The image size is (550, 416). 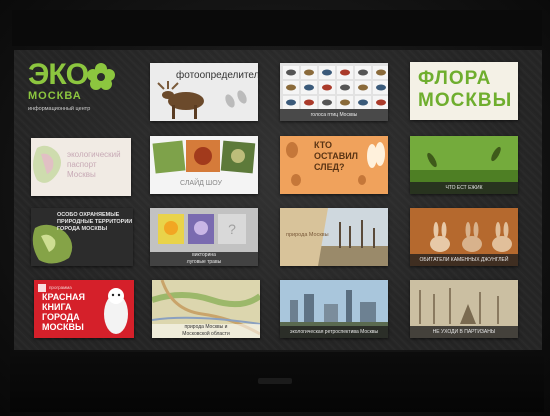 I want to click on tile-title-line2: паспорт, so click(x=82, y=164).